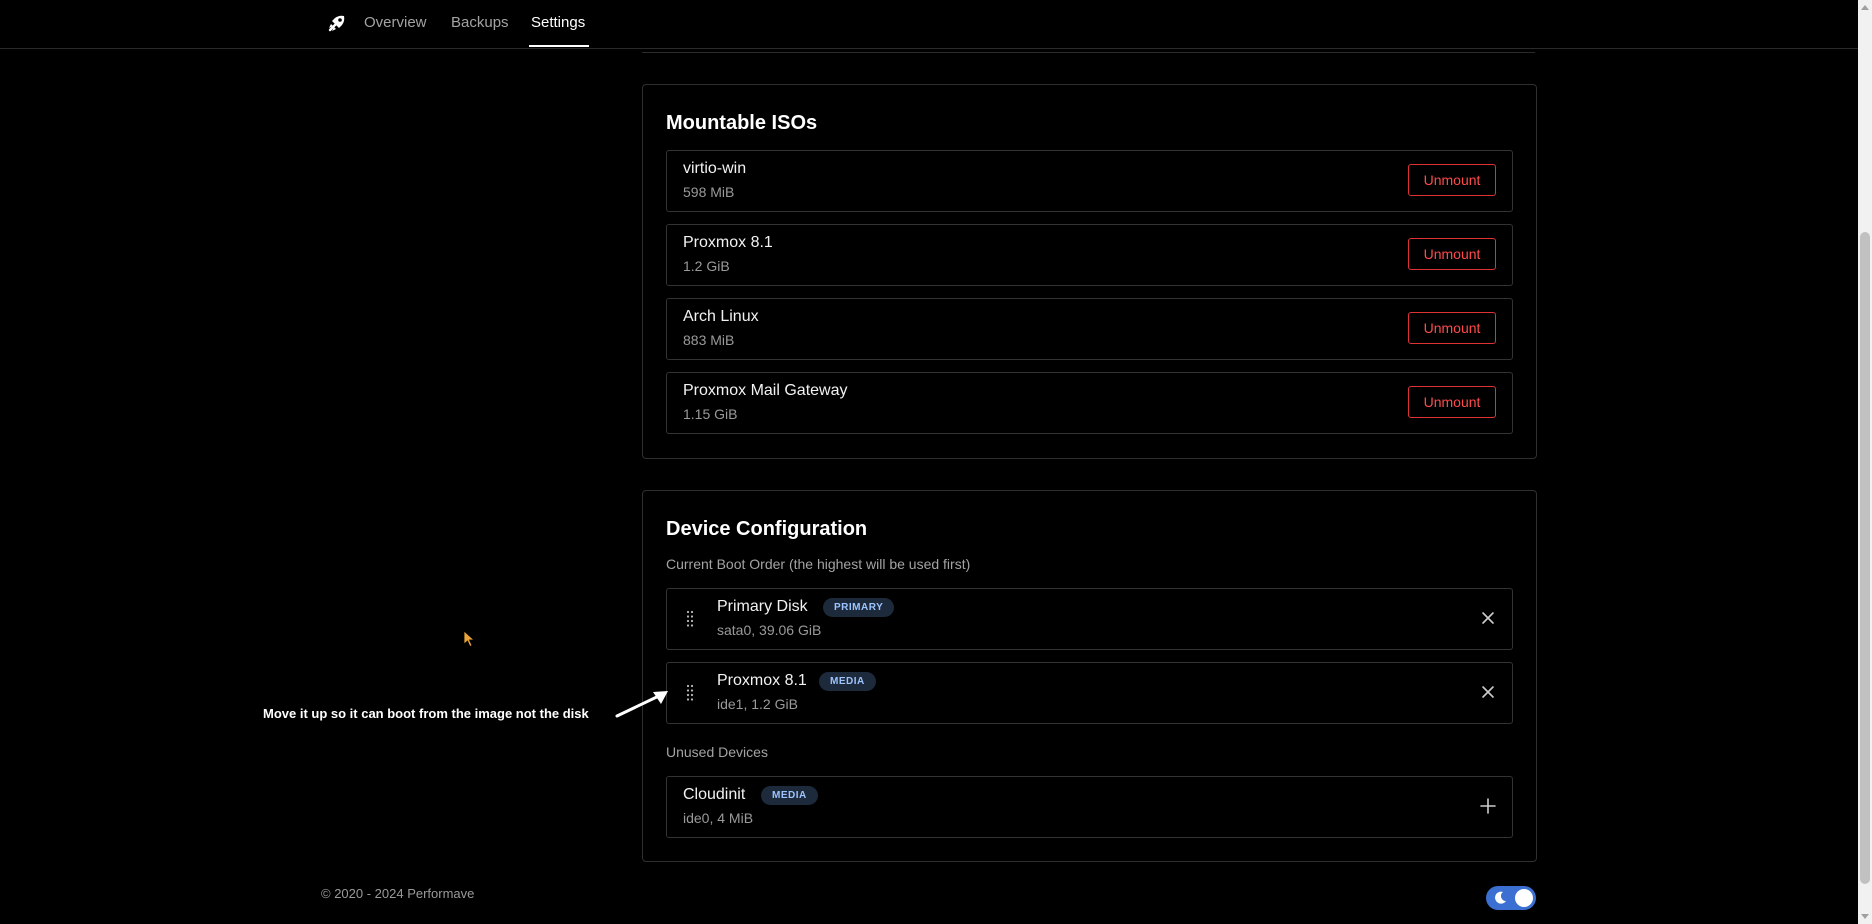 The image size is (1872, 924). What do you see at coordinates (1865, 558) in the screenshot?
I see `scrollbar-thumb` at bounding box center [1865, 558].